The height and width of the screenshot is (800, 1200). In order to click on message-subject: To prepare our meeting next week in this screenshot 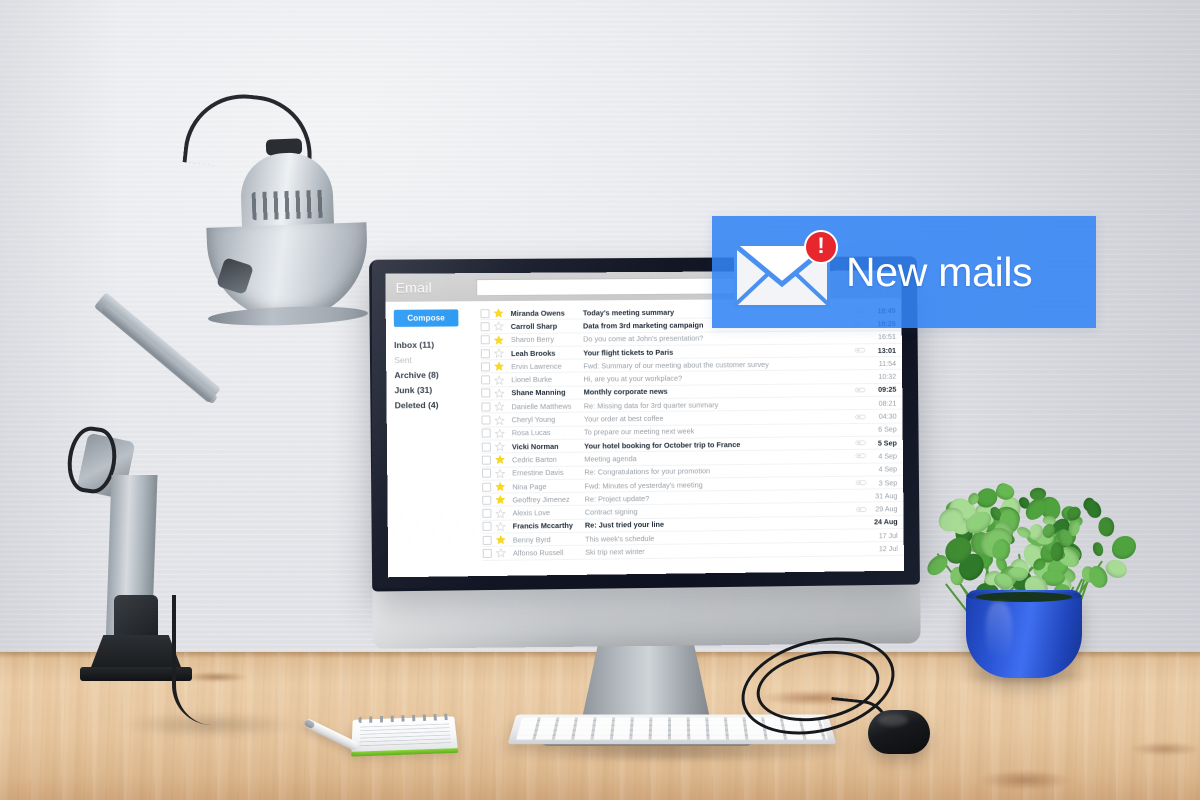, I will do `click(639, 431)`.